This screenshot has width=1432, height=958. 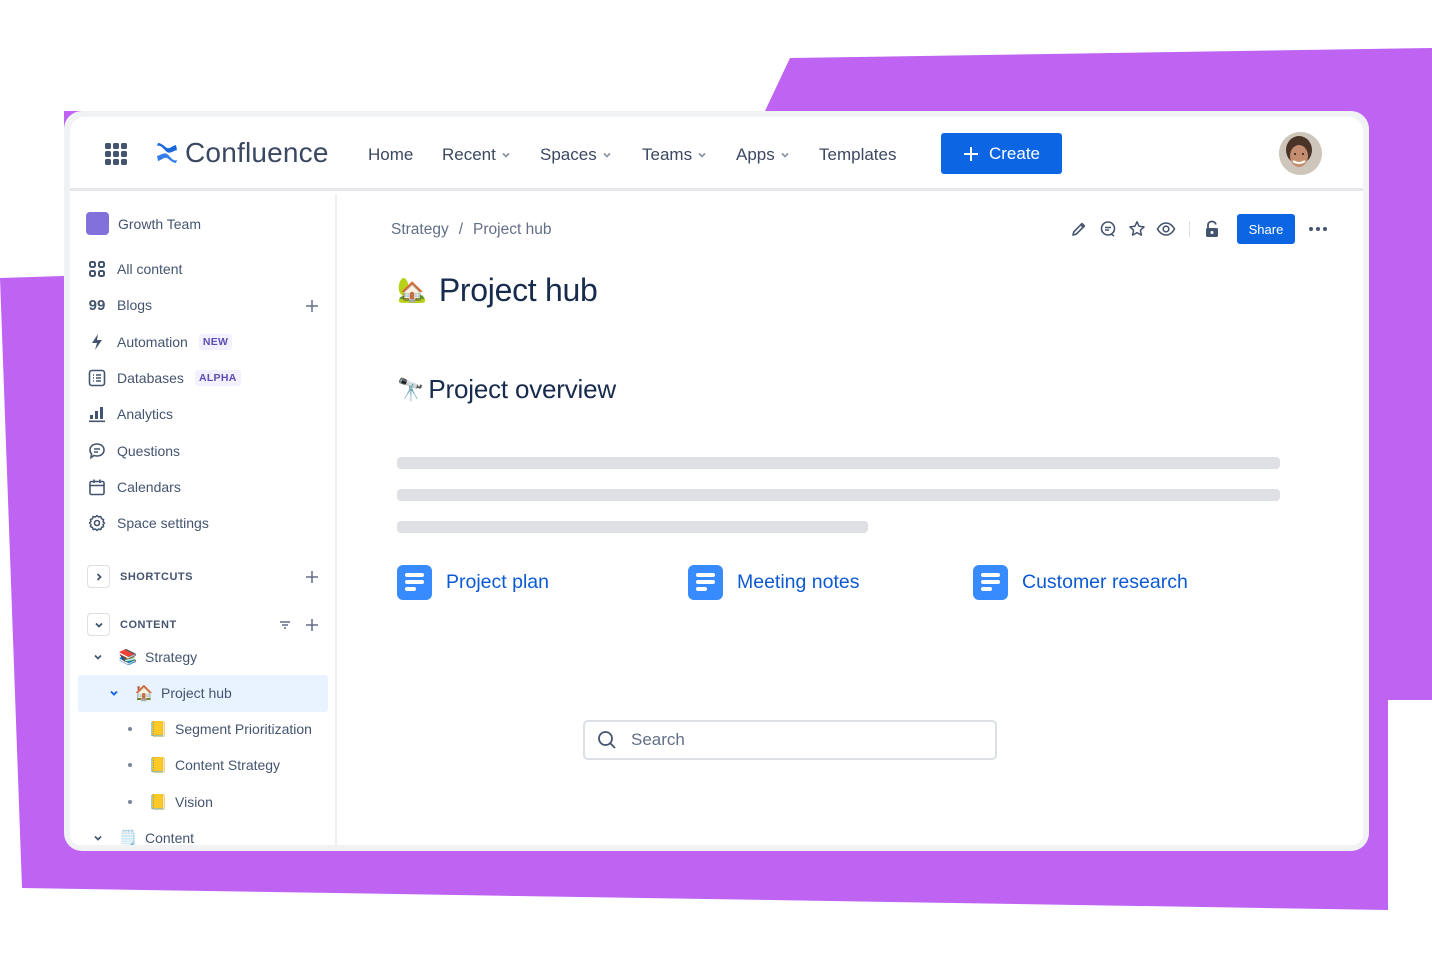 What do you see at coordinates (1166, 229) in the screenshot?
I see `eye-icon` at bounding box center [1166, 229].